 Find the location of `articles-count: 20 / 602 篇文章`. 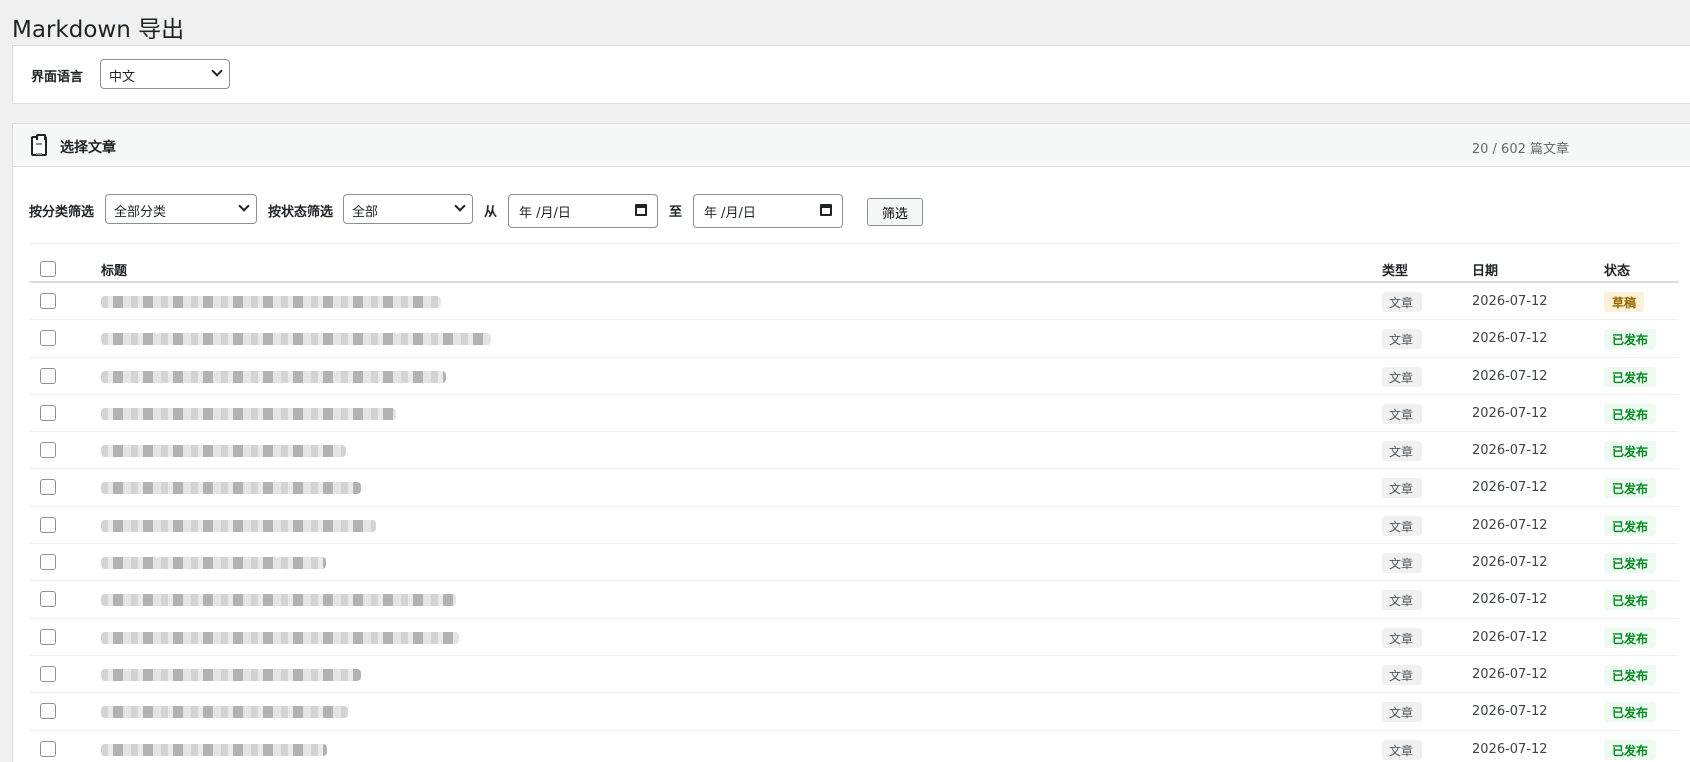

articles-count: 20 / 602 篇文章 is located at coordinates (1520, 149).